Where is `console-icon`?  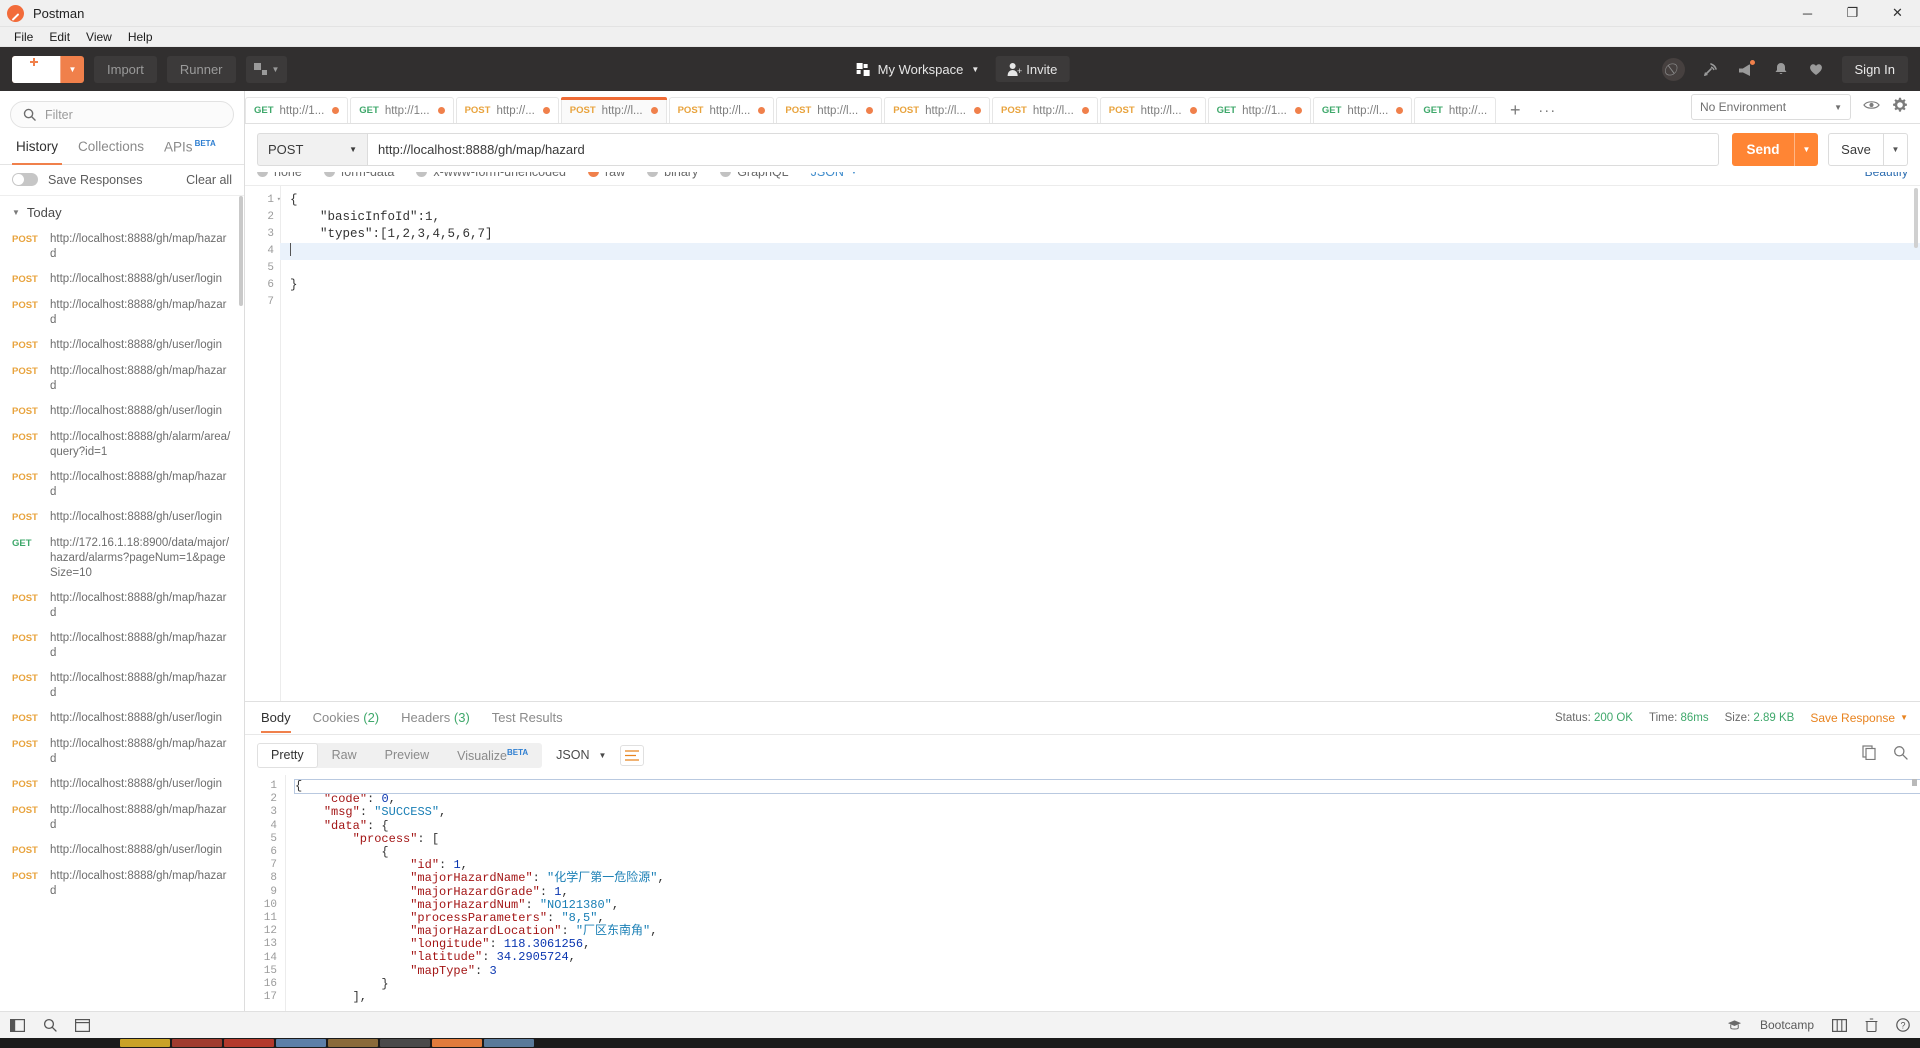
console-icon is located at coordinates (82, 1025).